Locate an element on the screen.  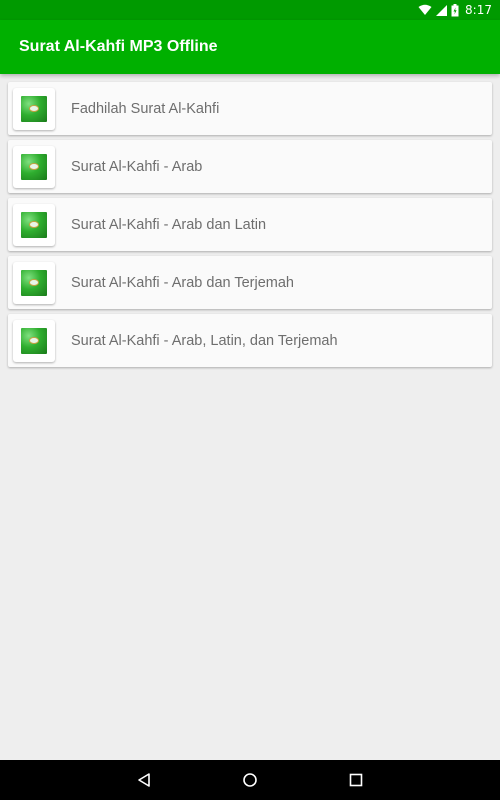
navigation-bar is located at coordinates (250, 780).